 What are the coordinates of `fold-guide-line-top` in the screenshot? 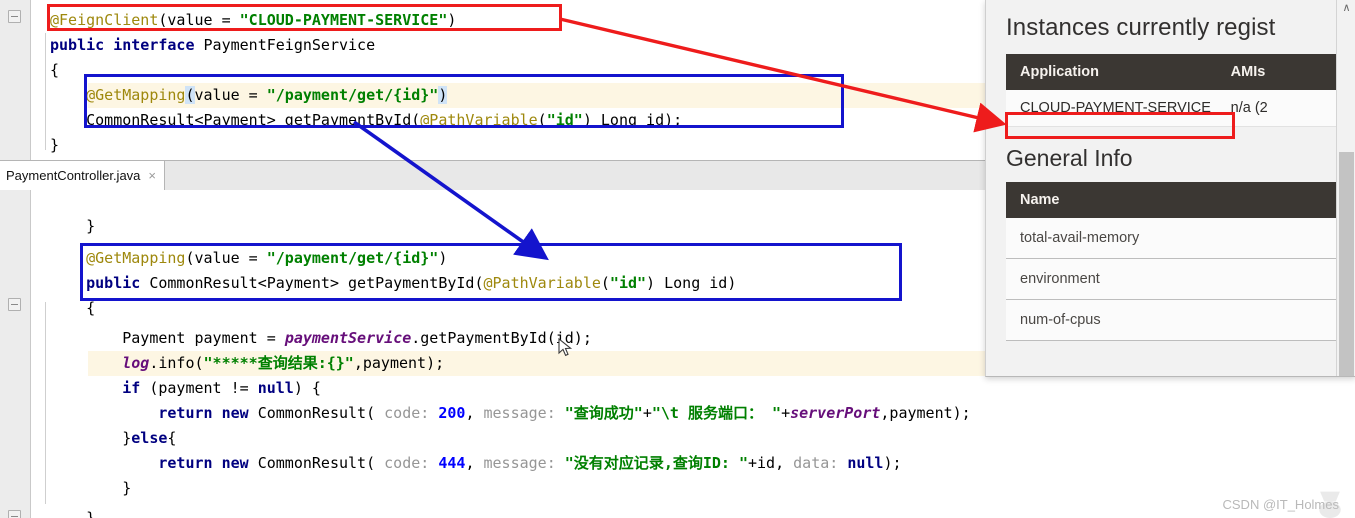 It's located at (45, 91).